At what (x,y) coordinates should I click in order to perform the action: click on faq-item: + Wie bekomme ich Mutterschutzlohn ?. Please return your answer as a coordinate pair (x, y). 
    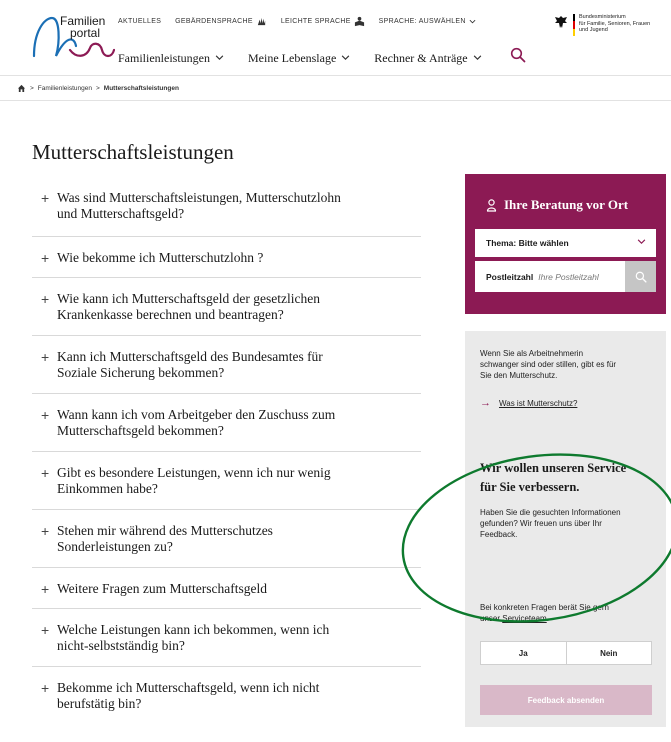
    Looking at the image, I should click on (226, 257).